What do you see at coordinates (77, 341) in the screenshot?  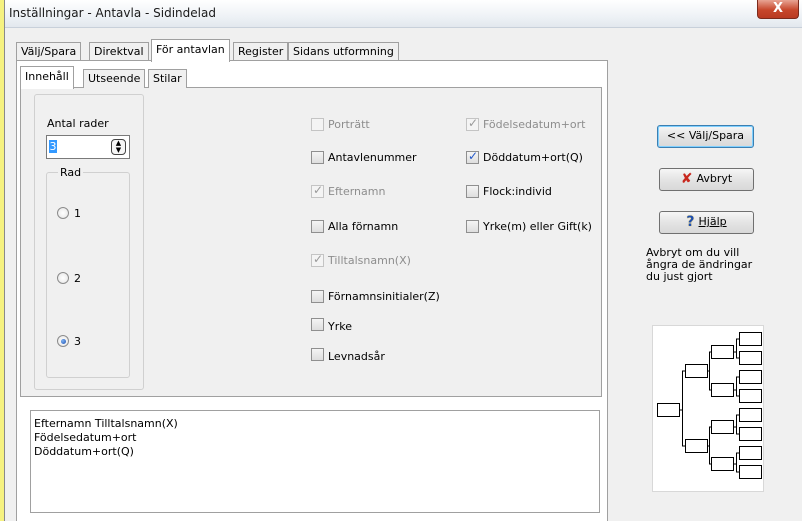 I see `row-radio-3-label: 3` at bounding box center [77, 341].